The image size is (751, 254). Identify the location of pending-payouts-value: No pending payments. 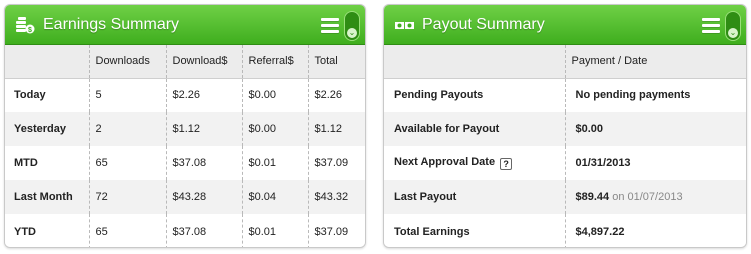
(655, 95).